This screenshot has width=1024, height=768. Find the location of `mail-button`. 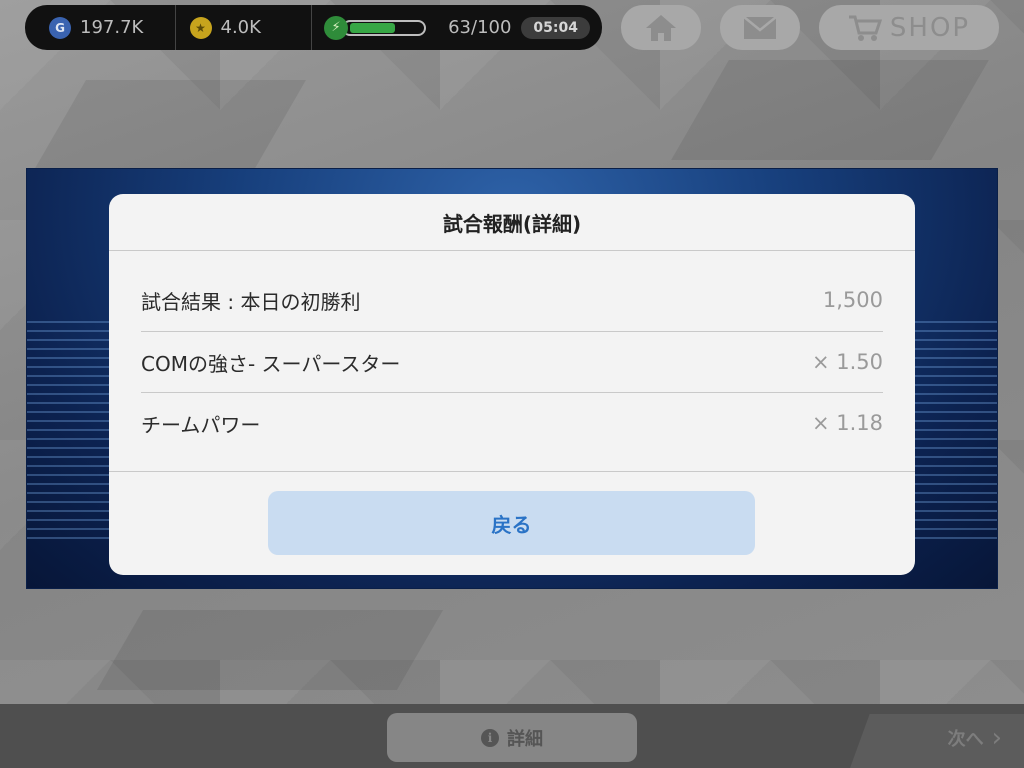

mail-button is located at coordinates (760, 27).